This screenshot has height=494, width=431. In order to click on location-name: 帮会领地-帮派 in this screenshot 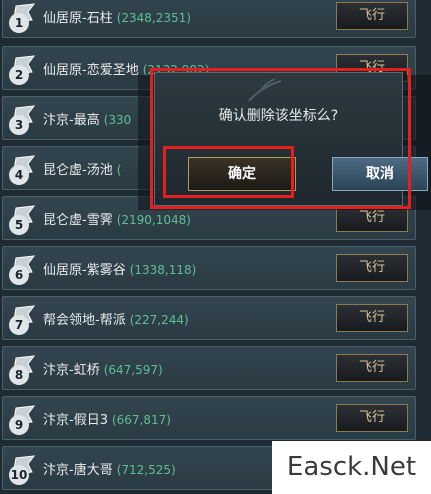, I will do `click(84, 320)`.